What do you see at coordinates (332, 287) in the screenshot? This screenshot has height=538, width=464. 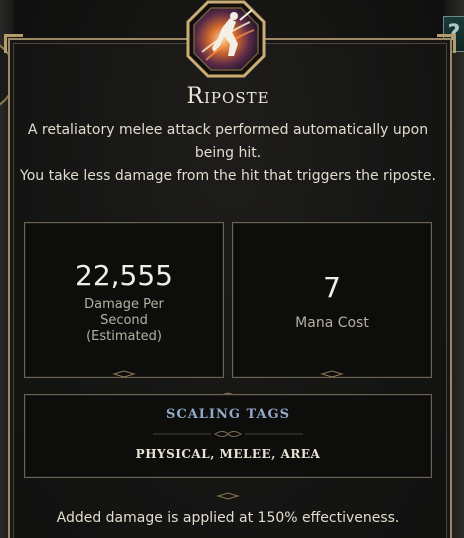 I see `mana-value: 7` at bounding box center [332, 287].